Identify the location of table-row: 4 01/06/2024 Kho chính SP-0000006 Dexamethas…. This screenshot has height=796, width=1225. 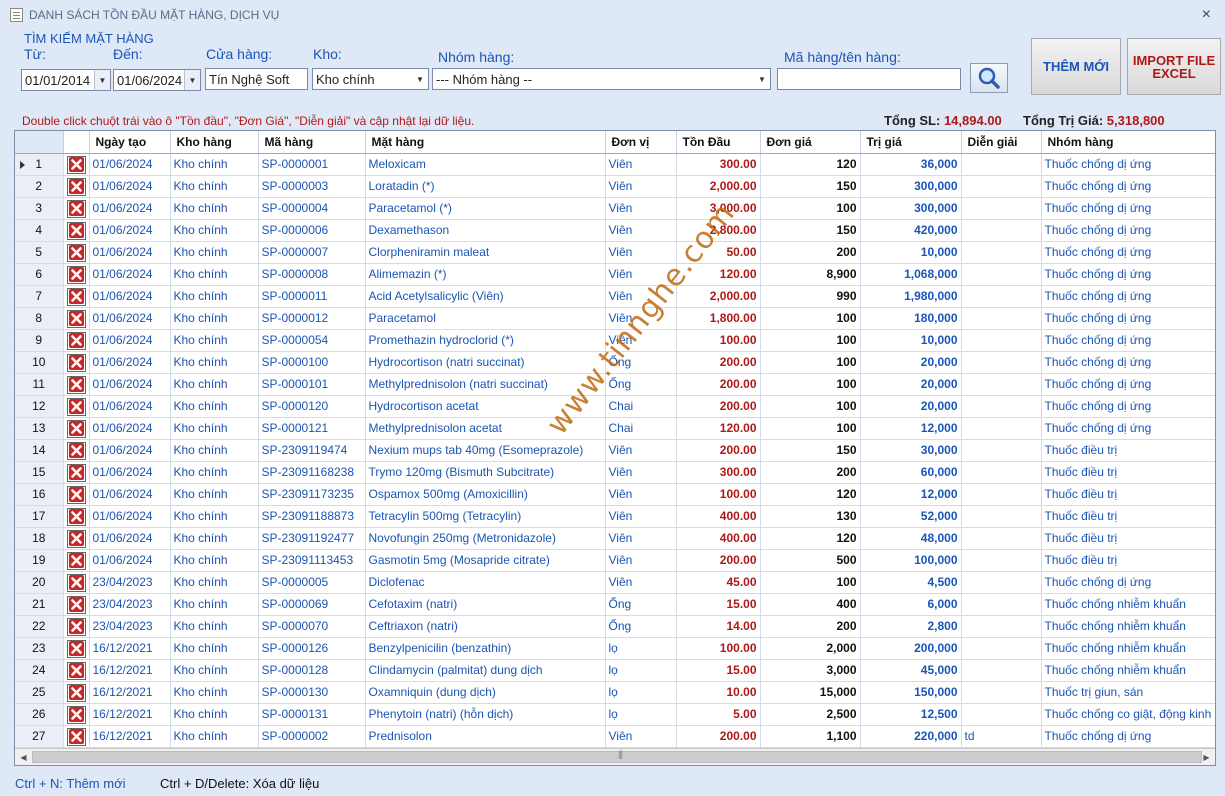
(615, 230).